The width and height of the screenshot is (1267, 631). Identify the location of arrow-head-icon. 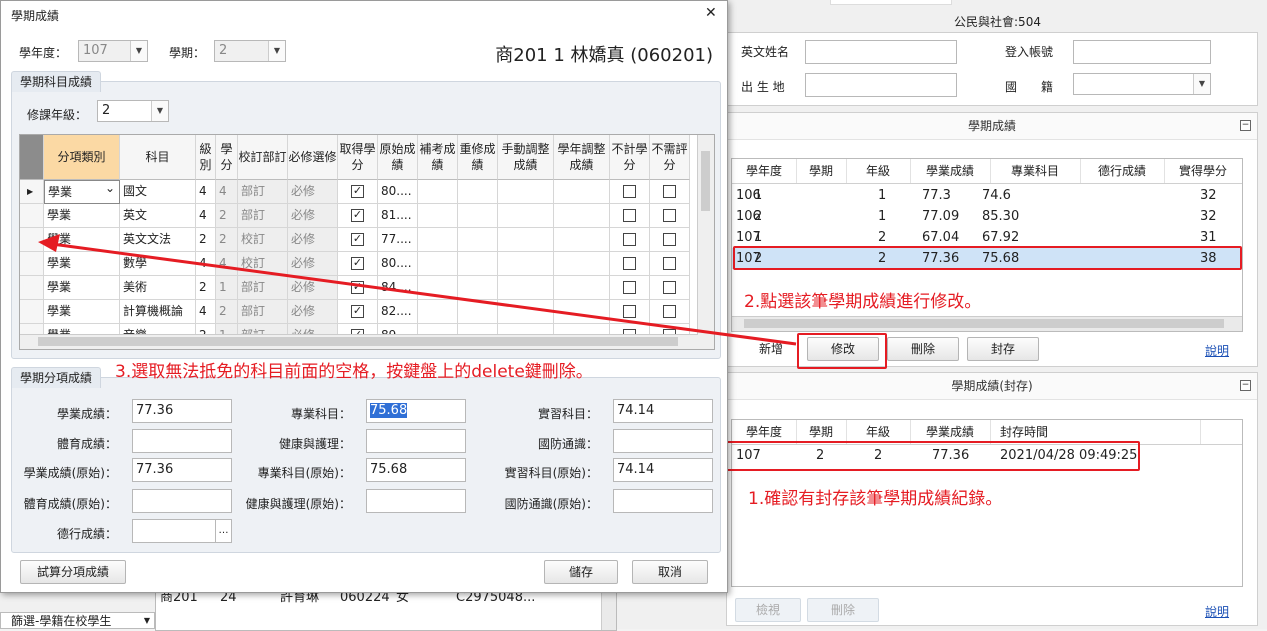
(49, 243).